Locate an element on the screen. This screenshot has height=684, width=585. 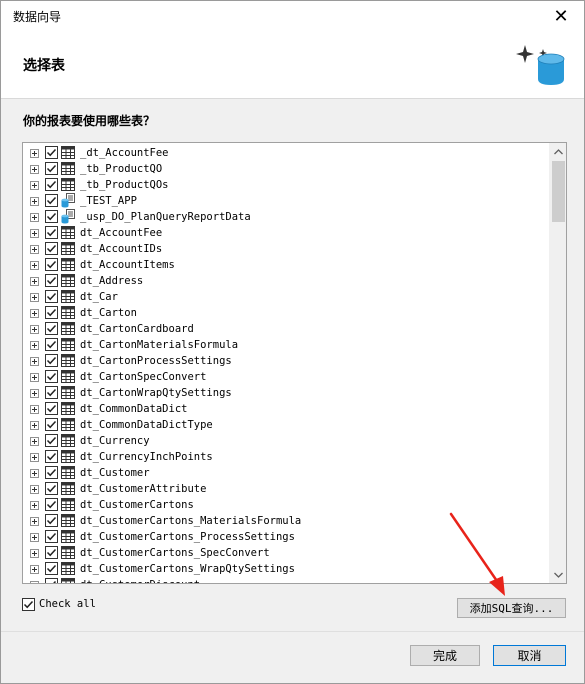
table-row: dt_Currency is located at coordinates (286, 441).